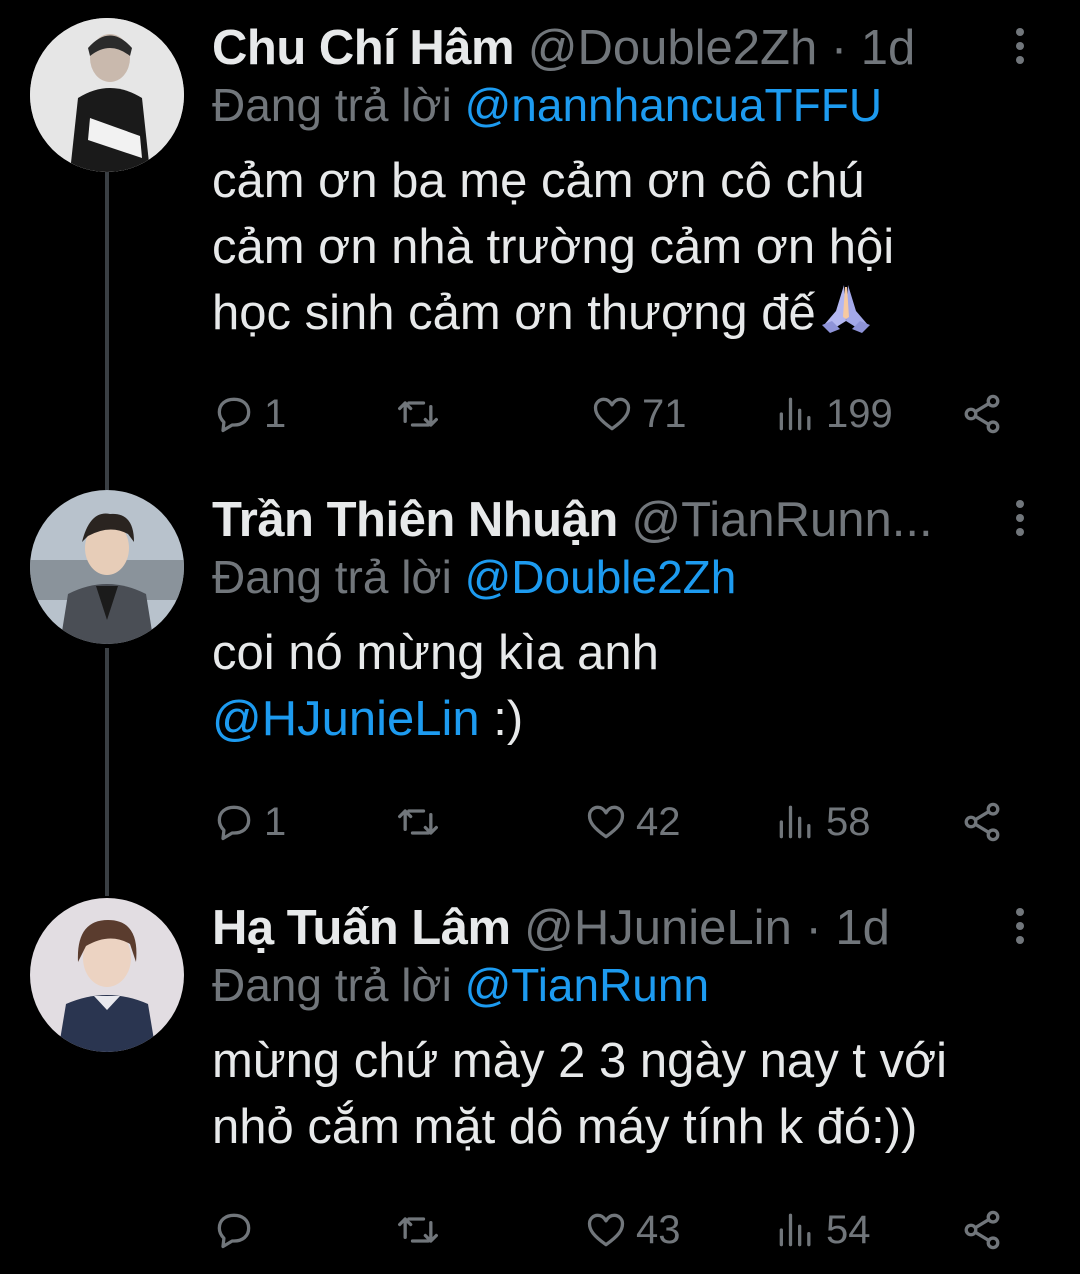  Describe the element at coordinates (822, 1230) in the screenshot. I see `views-button: 54` at that location.